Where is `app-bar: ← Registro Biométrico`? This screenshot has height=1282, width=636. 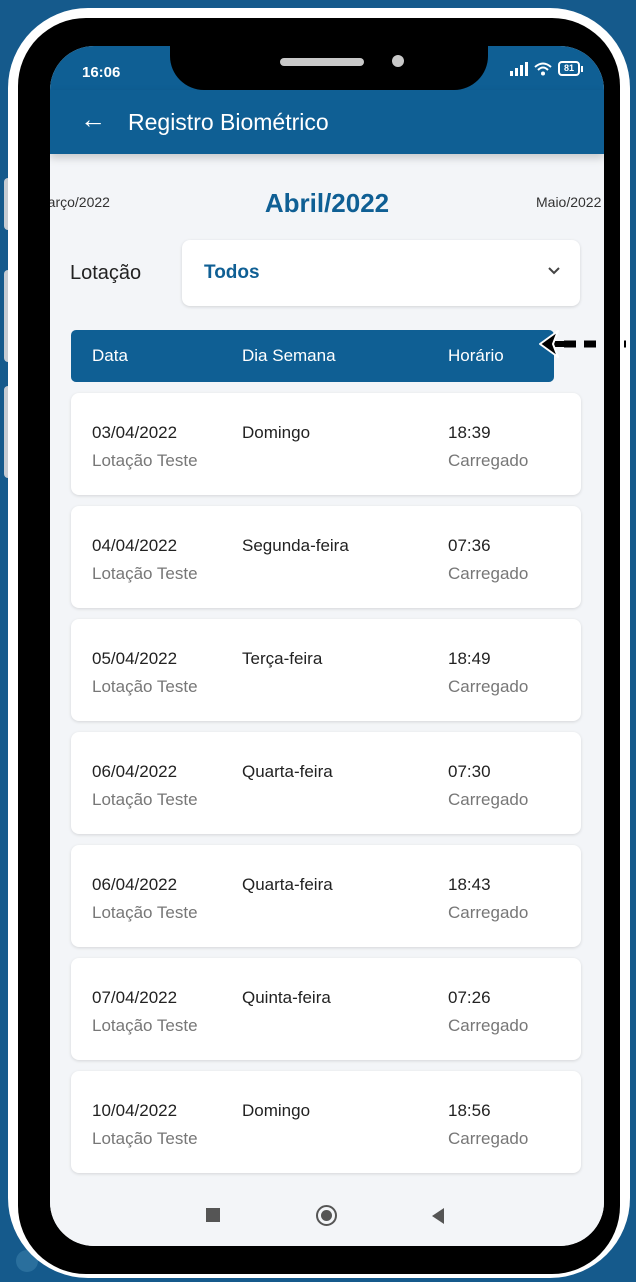
app-bar: ← Registro Biométrico is located at coordinates (327, 122).